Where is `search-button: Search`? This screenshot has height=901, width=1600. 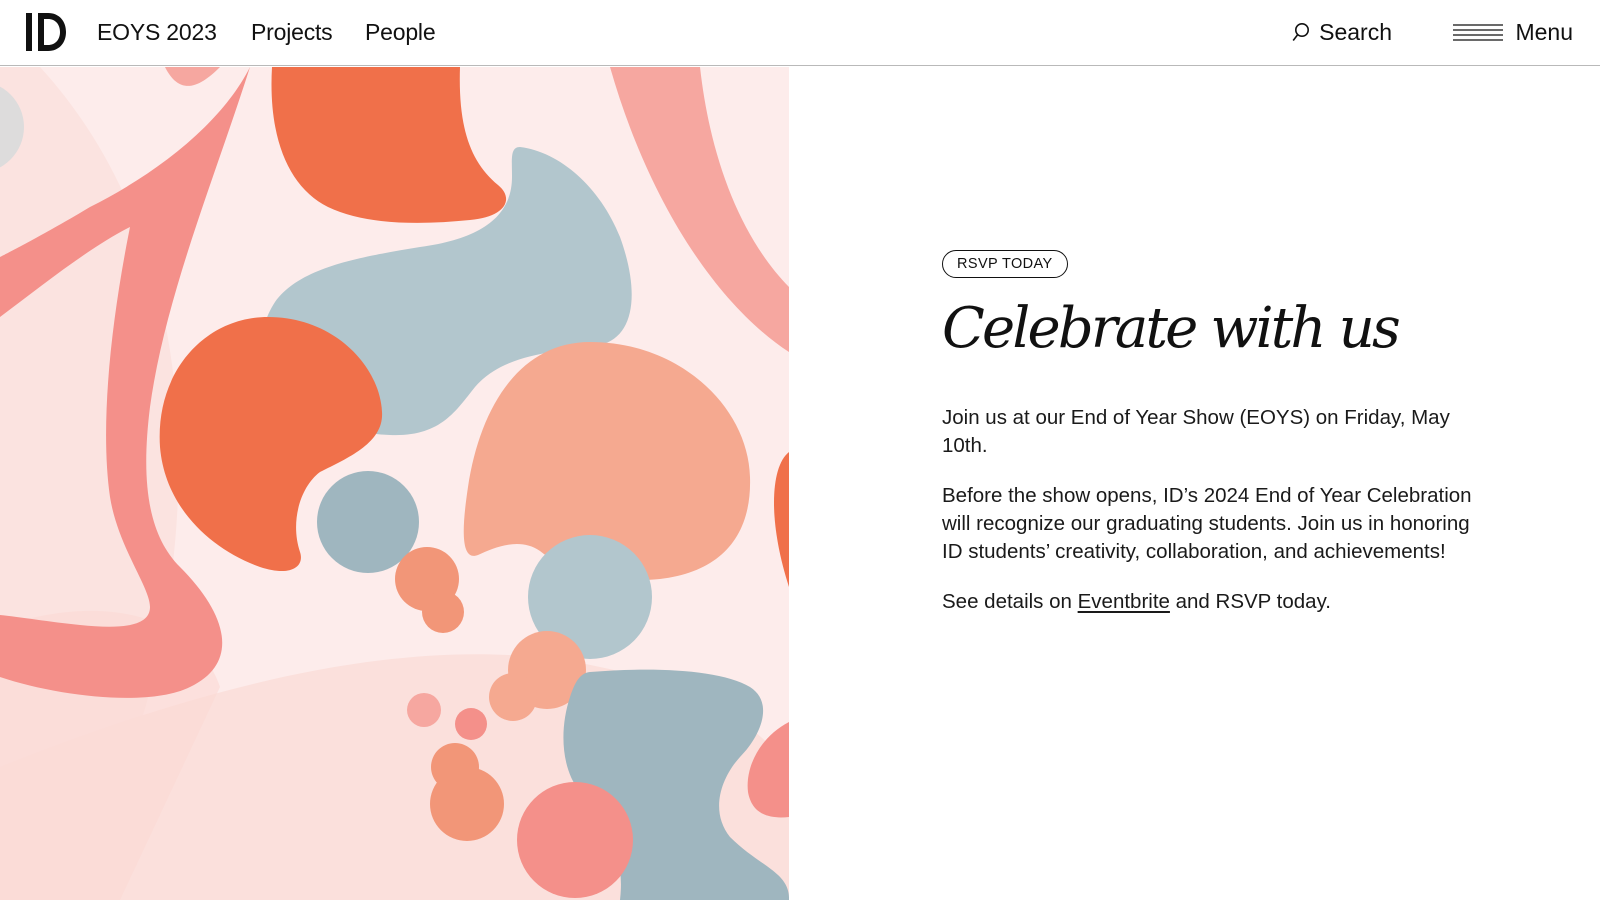
search-button: Search is located at coordinates (1342, 32).